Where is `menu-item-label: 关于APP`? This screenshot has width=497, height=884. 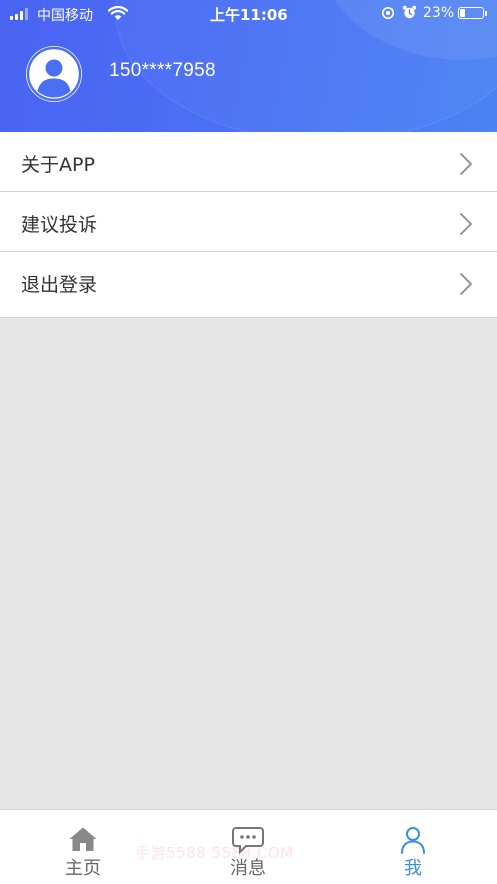 menu-item-label: 关于APP is located at coordinates (58, 165).